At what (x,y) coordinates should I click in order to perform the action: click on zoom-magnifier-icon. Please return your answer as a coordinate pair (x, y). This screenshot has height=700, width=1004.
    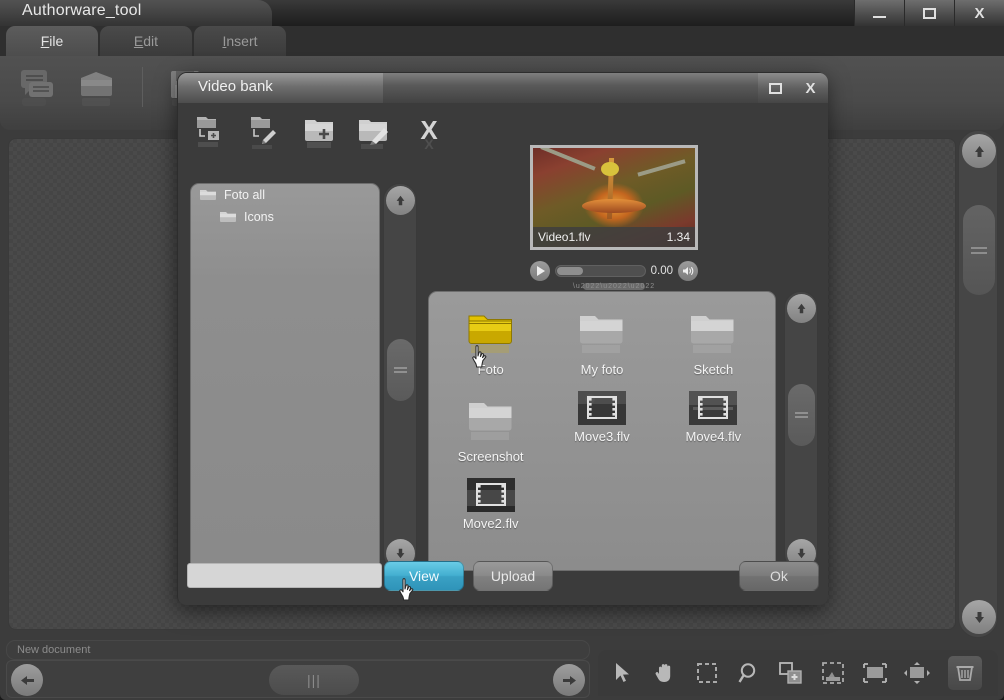
    Looking at the image, I should click on (749, 673).